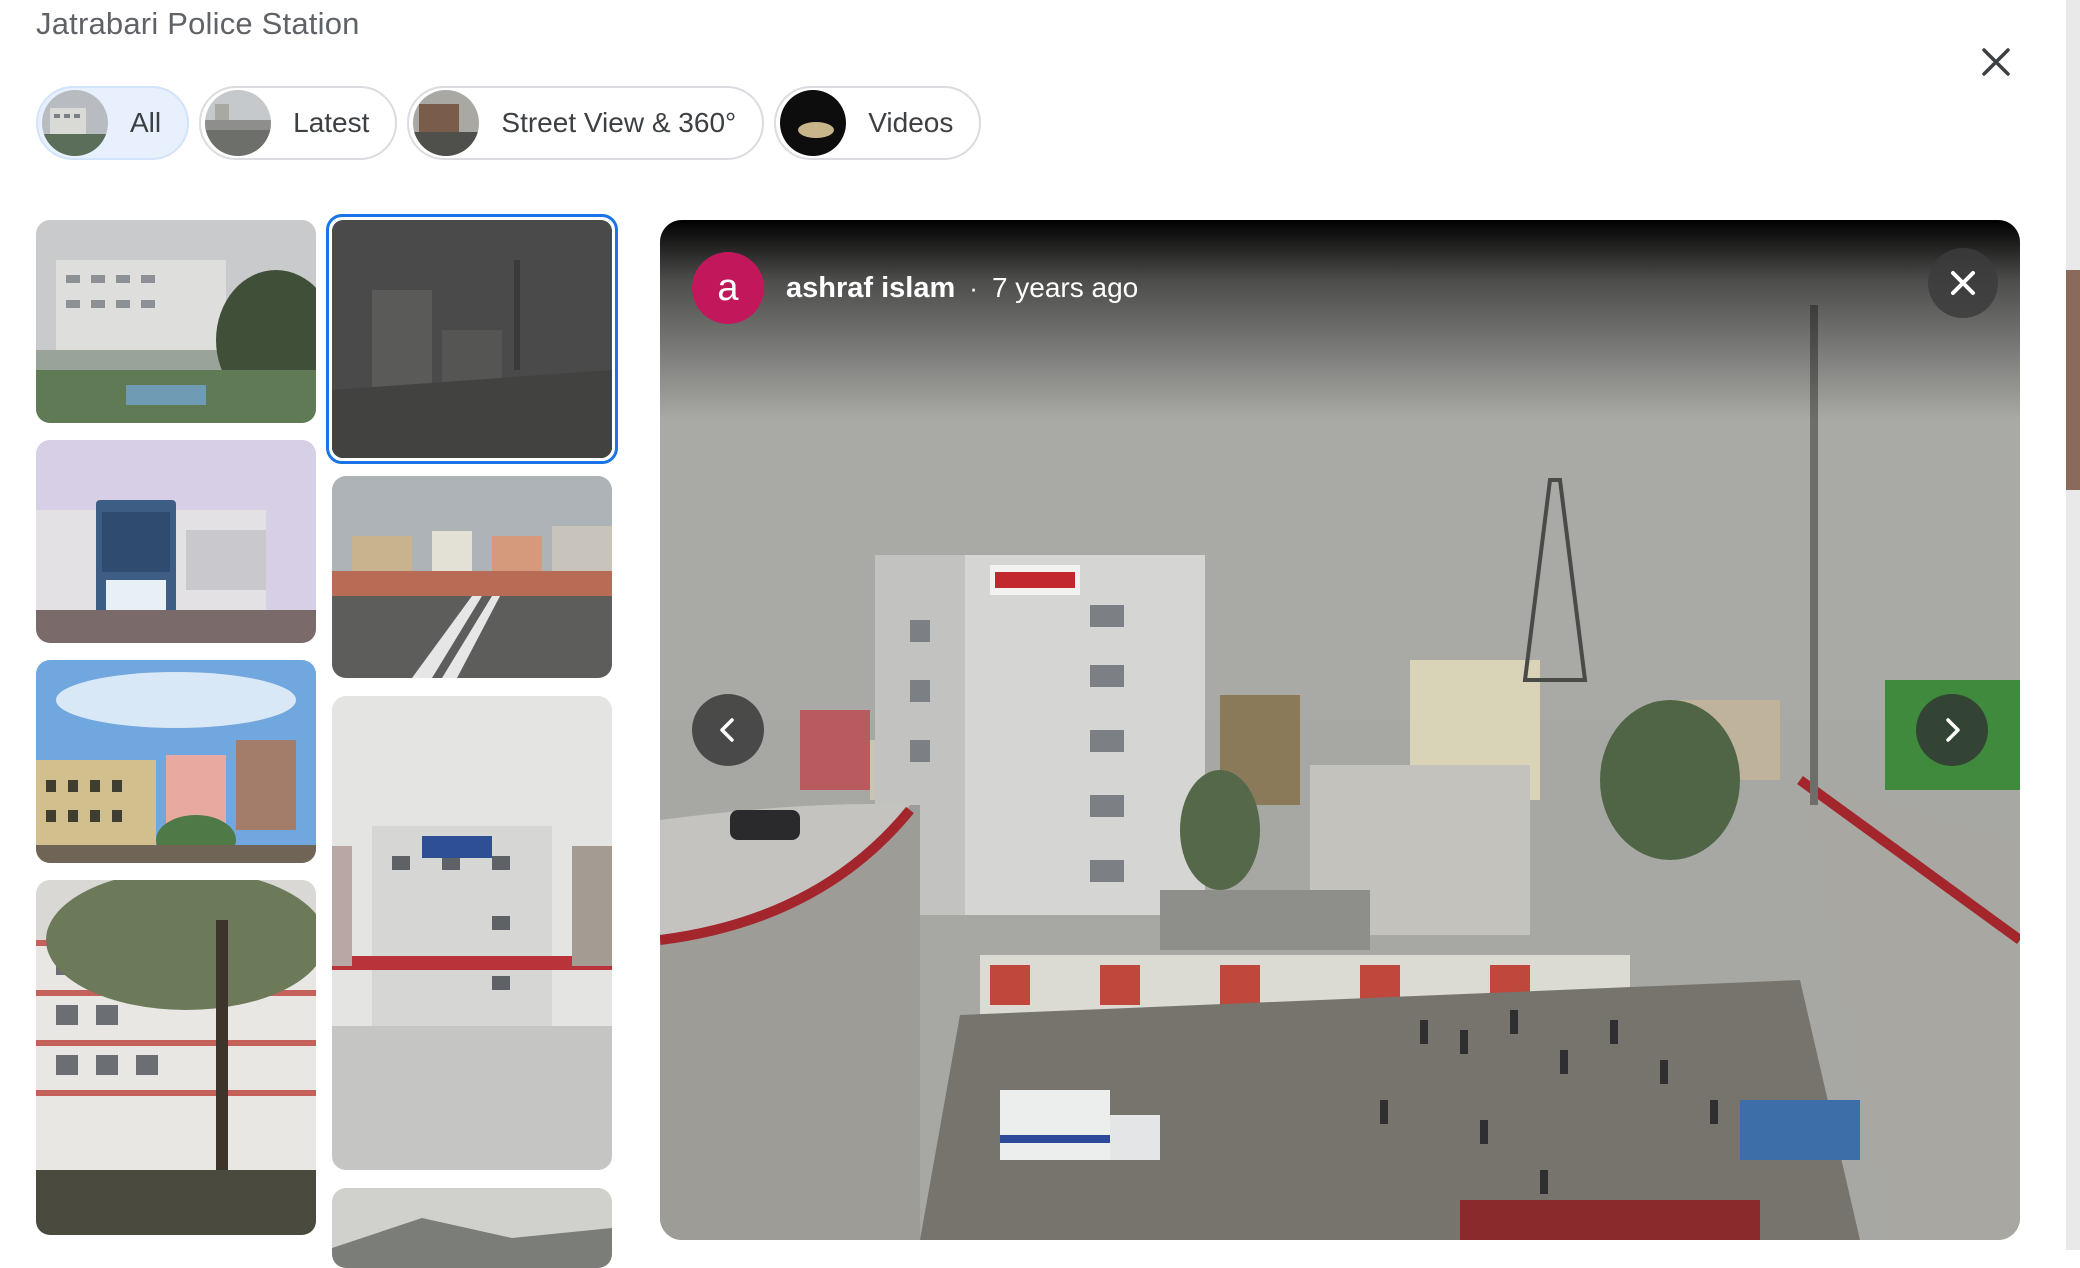 The height and width of the screenshot is (1268, 2080). I want to click on chevron-right-icon, so click(1953, 730).